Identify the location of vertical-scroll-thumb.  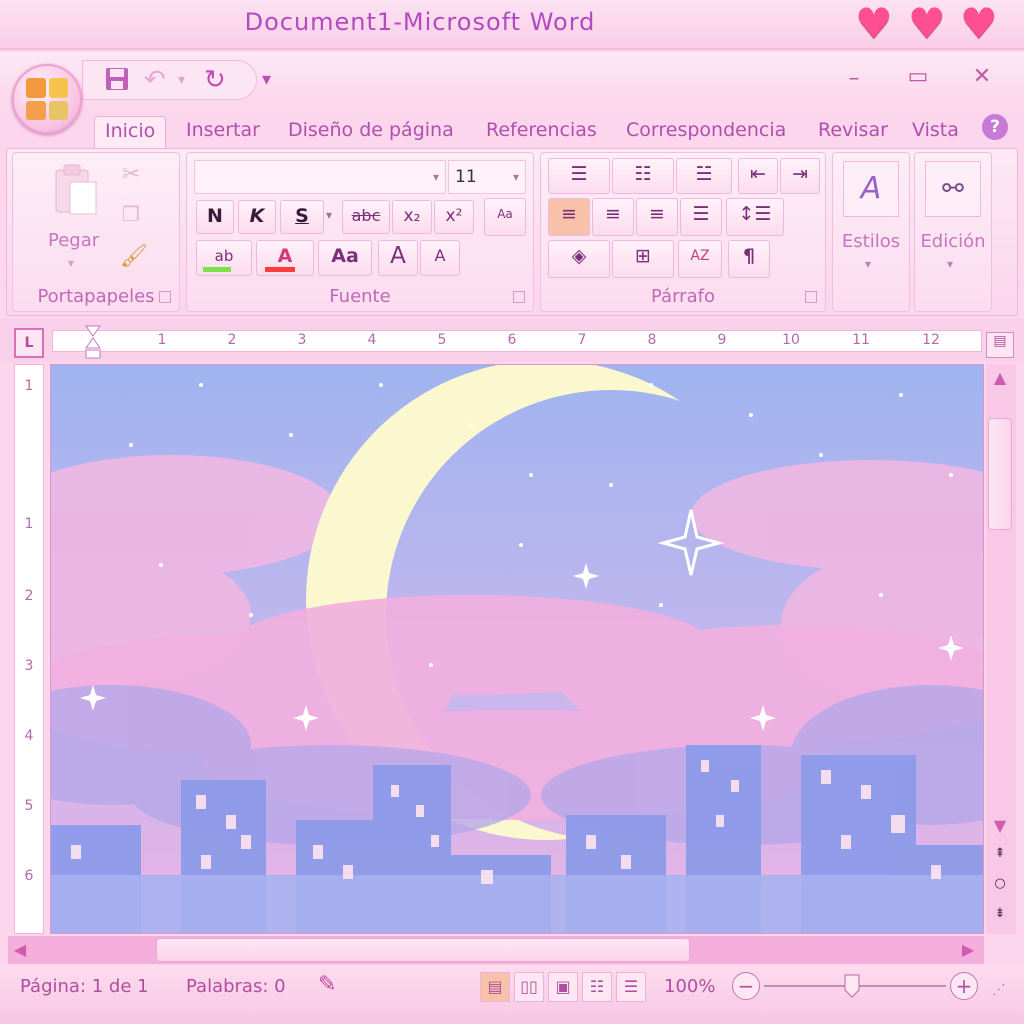
(1000, 474).